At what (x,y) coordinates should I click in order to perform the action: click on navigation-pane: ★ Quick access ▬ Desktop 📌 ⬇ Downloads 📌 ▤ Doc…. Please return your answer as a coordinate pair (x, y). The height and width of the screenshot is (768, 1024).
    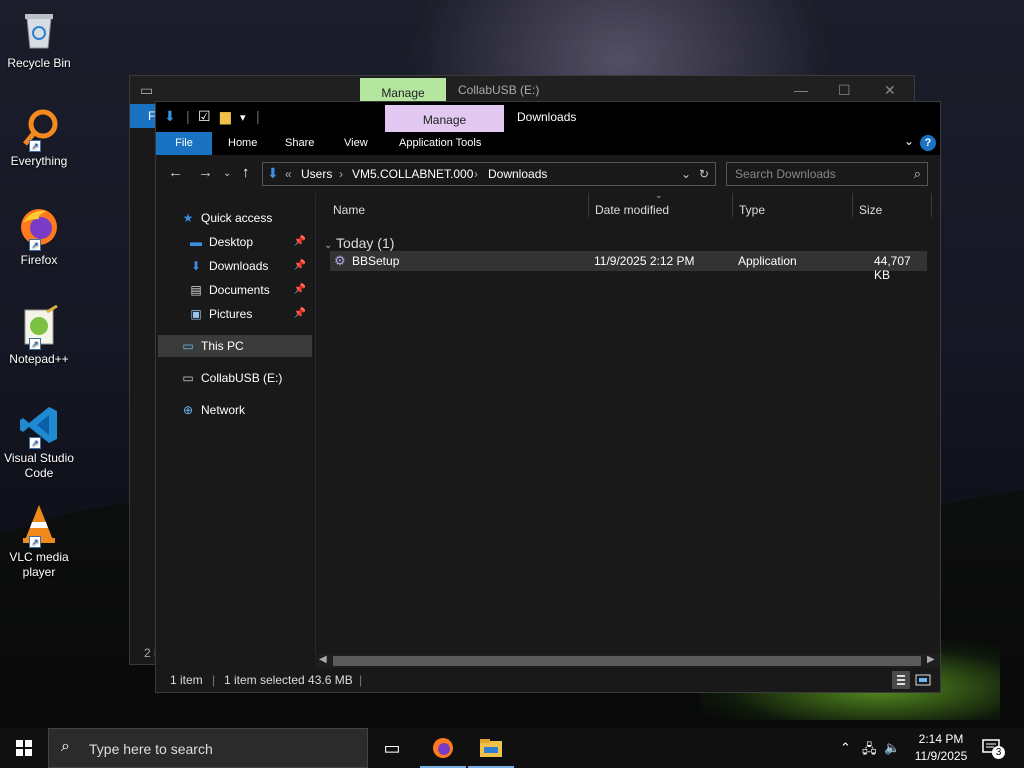
    Looking at the image, I should click on (235, 429).